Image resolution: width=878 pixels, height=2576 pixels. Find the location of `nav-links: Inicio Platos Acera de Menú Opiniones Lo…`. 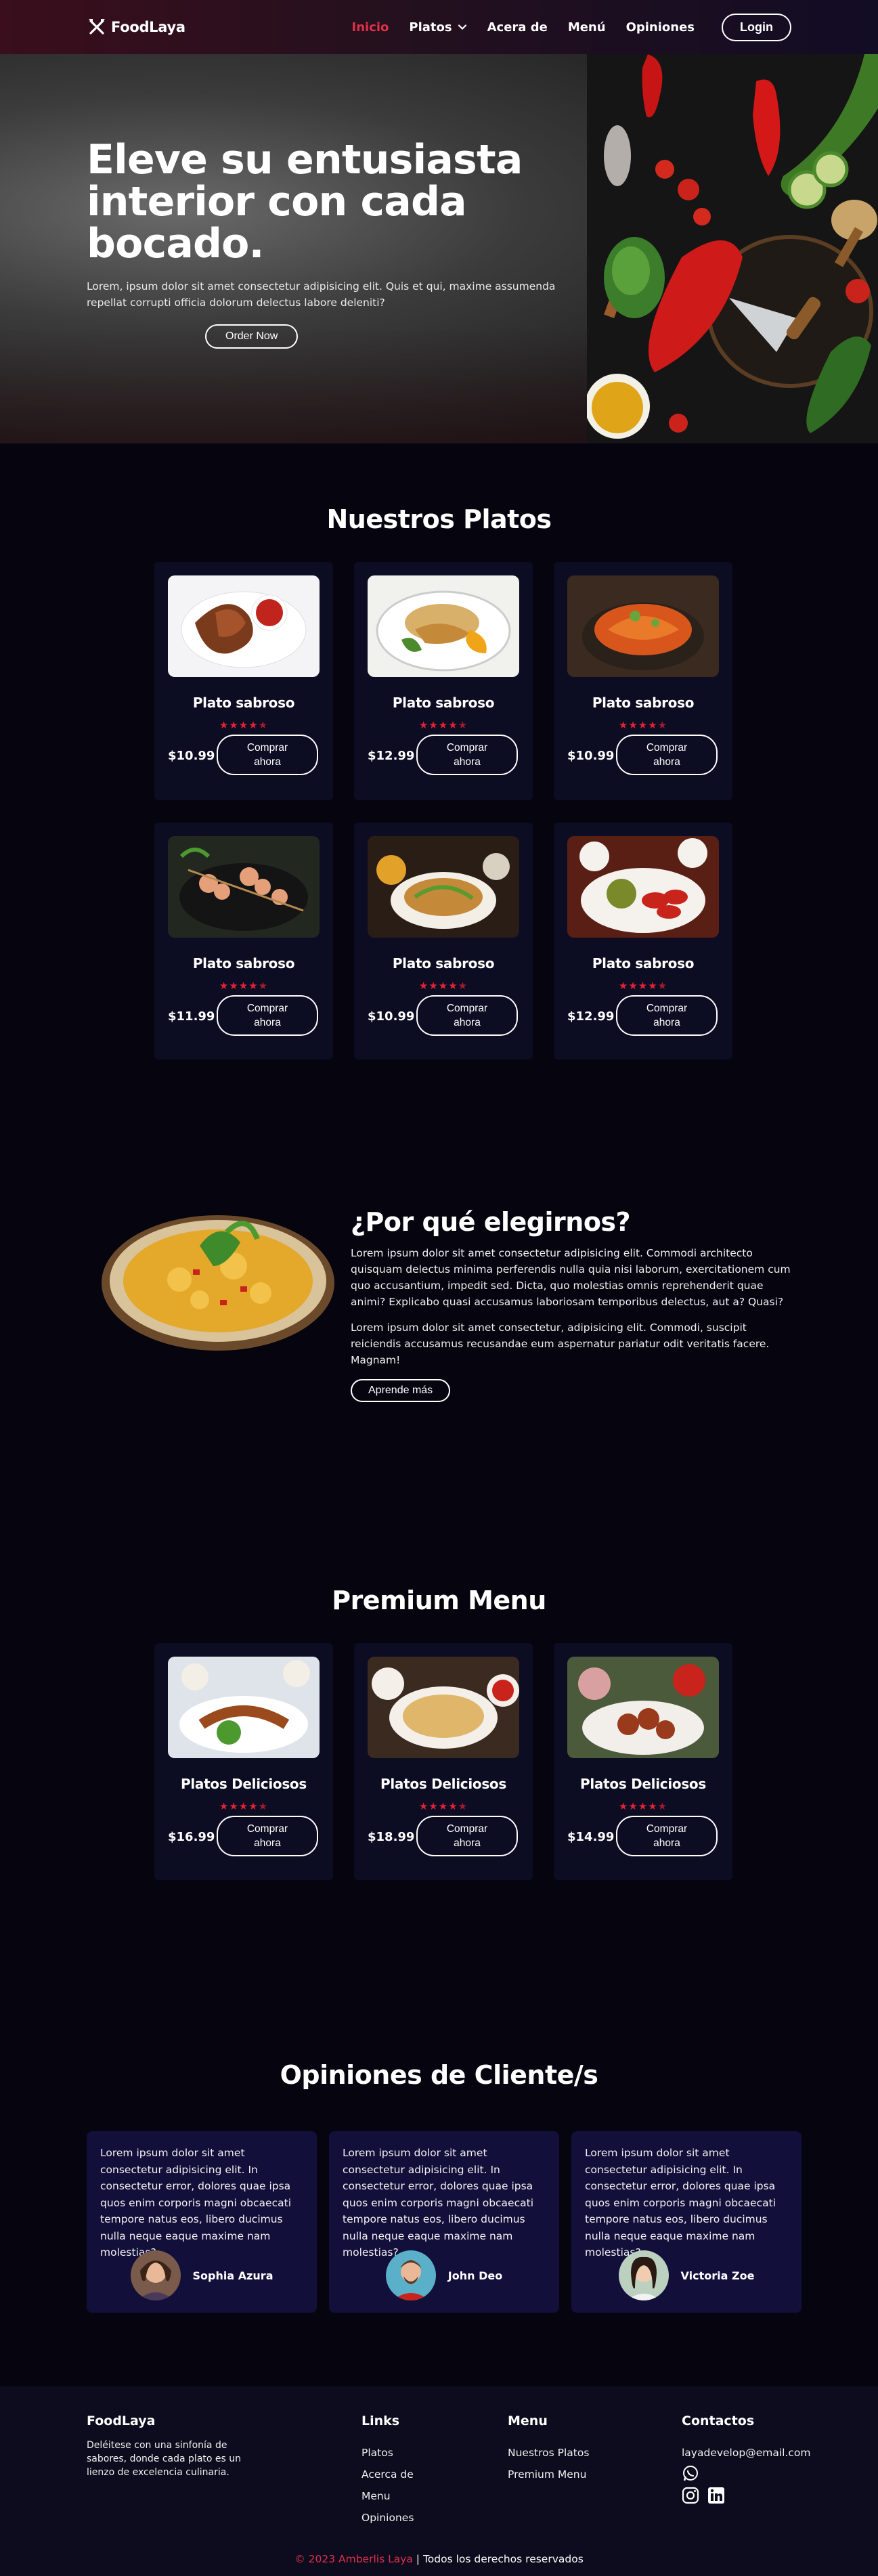

nav-links: Inicio Platos Acera de Menú Opiniones Lo… is located at coordinates (572, 27).